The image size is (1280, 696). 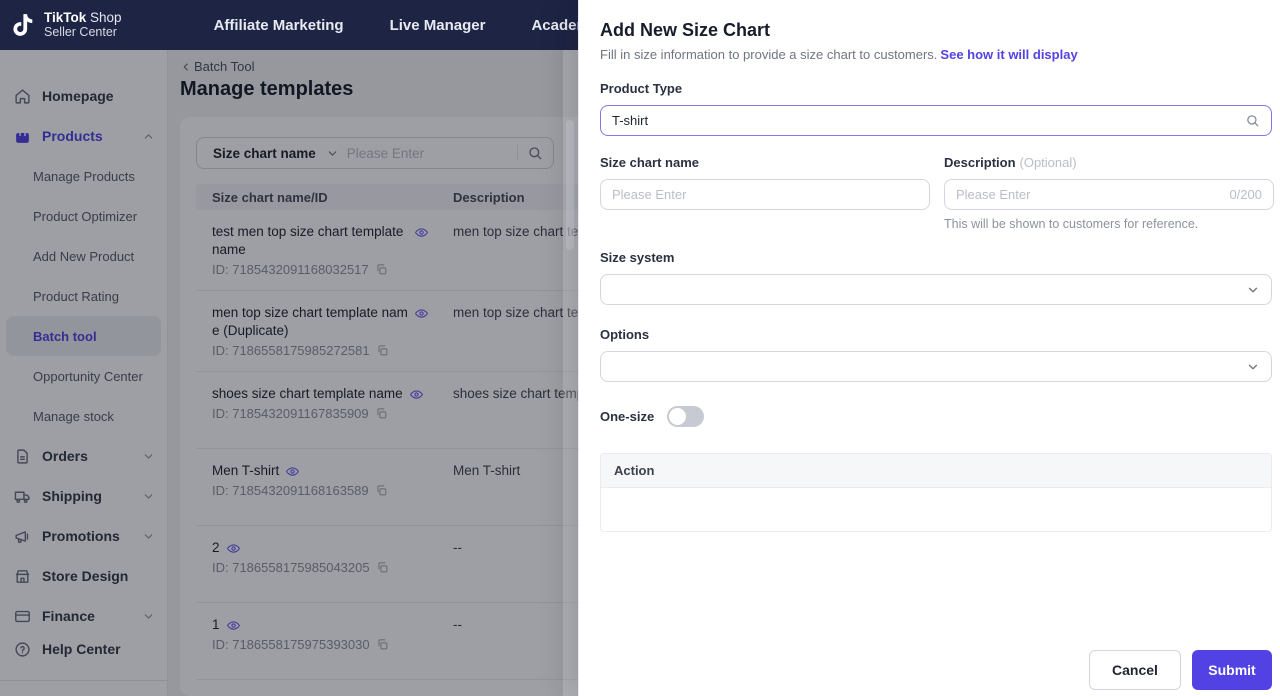 I want to click on action-column-header: Action, so click(x=936, y=471).